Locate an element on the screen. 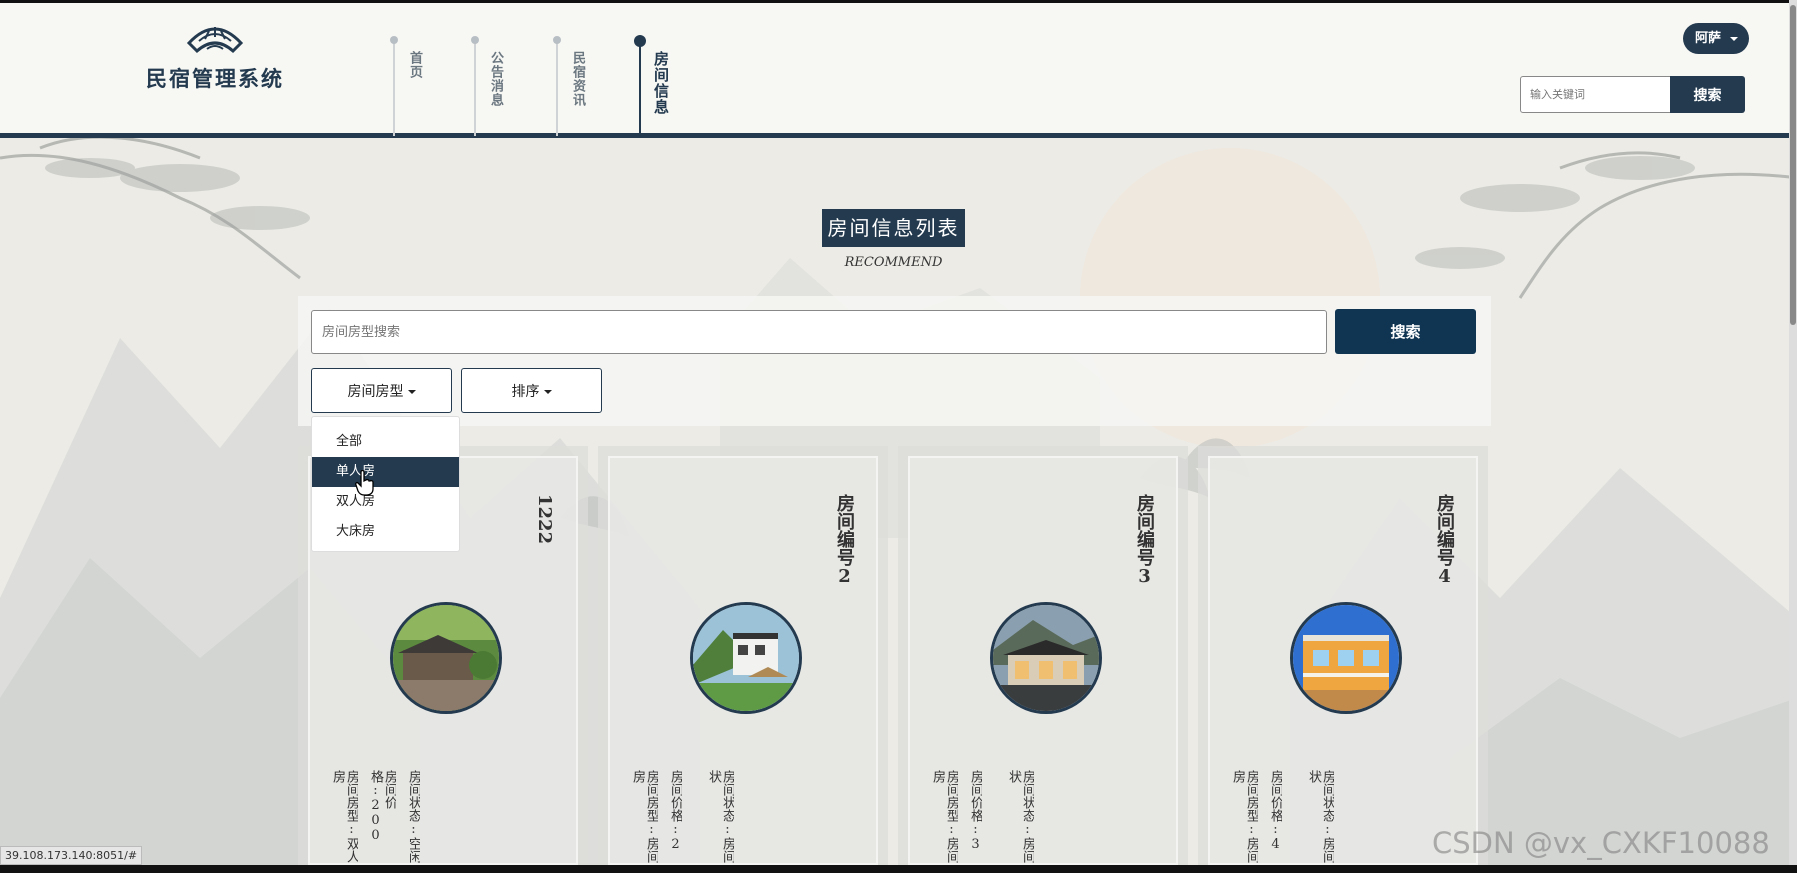 Image resolution: width=1797 pixels, height=873 pixels. page-subtitle: RECOMMEND is located at coordinates (893, 262).